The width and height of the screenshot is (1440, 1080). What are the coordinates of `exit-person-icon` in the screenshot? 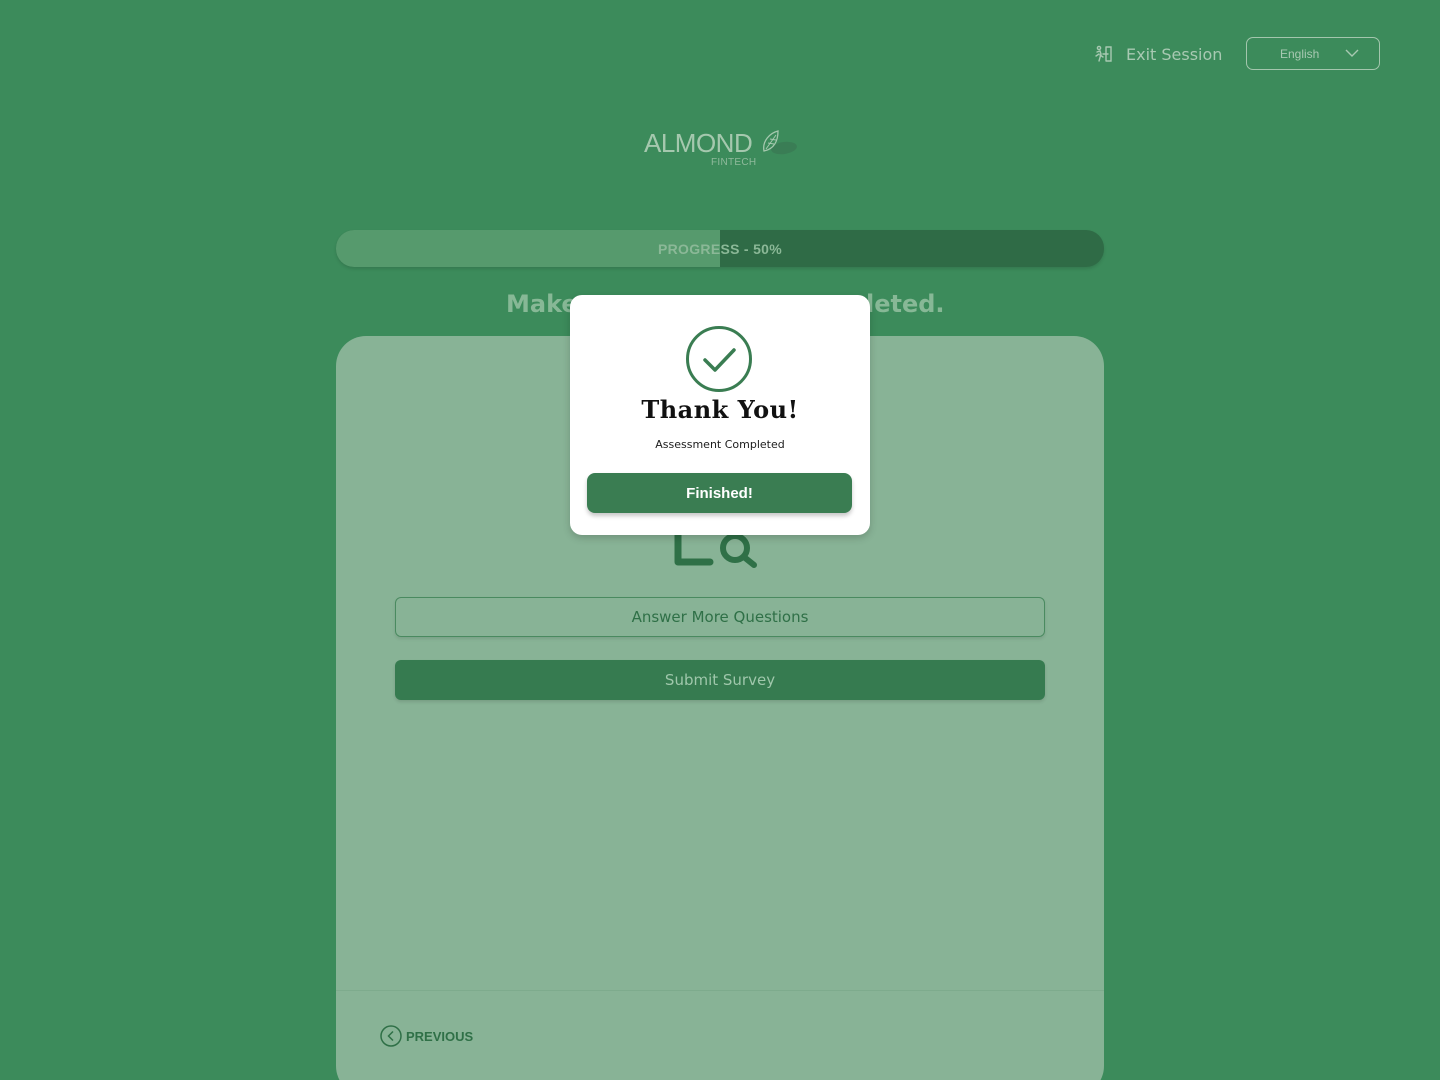 It's located at (1104, 54).